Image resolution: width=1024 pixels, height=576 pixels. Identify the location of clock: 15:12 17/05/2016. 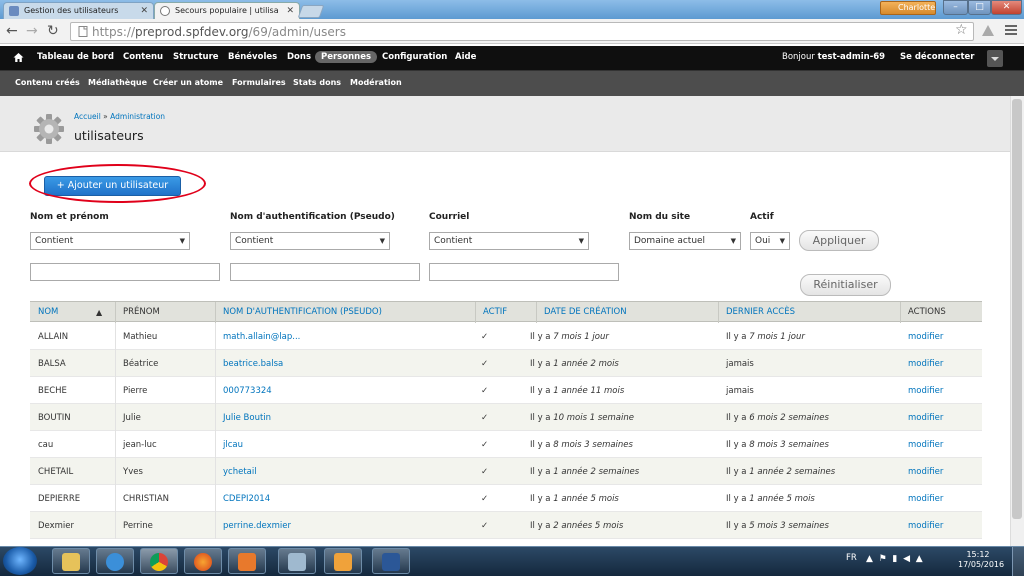
(981, 560).